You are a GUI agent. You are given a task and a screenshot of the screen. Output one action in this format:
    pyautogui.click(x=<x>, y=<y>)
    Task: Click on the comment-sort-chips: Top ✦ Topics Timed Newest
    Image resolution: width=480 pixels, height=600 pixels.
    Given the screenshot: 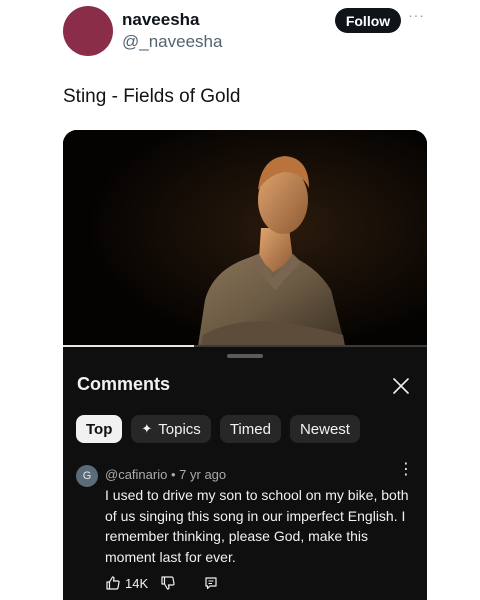 What is the action you would take?
    pyautogui.click(x=218, y=429)
    